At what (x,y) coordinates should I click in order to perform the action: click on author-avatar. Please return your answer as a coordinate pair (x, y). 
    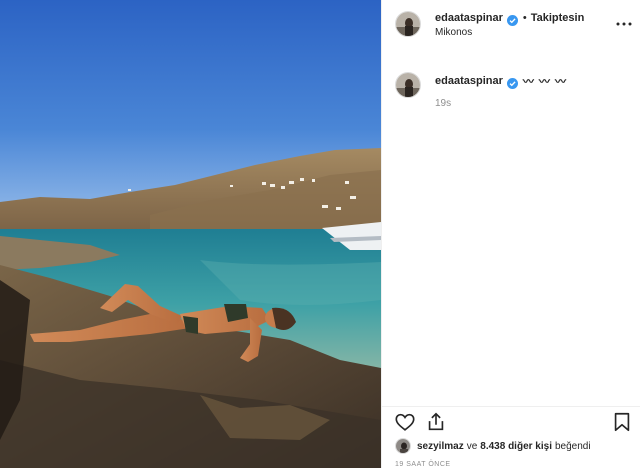
    Looking at the image, I should click on (408, 24).